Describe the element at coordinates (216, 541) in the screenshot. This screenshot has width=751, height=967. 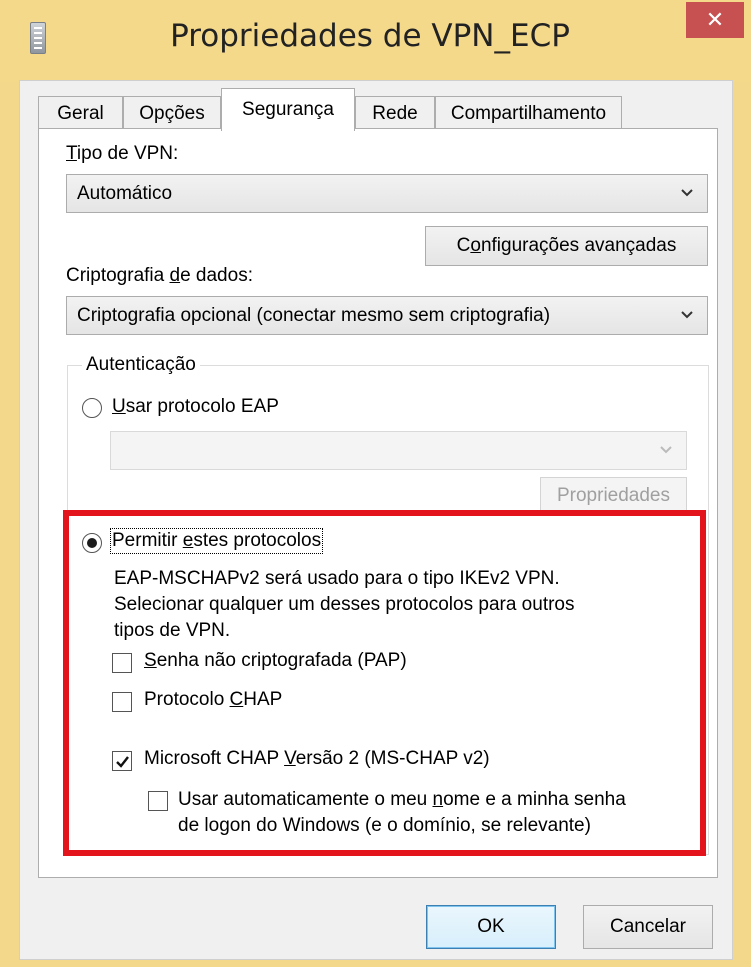
I see `allow-protocols-label: Permitir estes protocolos` at that location.